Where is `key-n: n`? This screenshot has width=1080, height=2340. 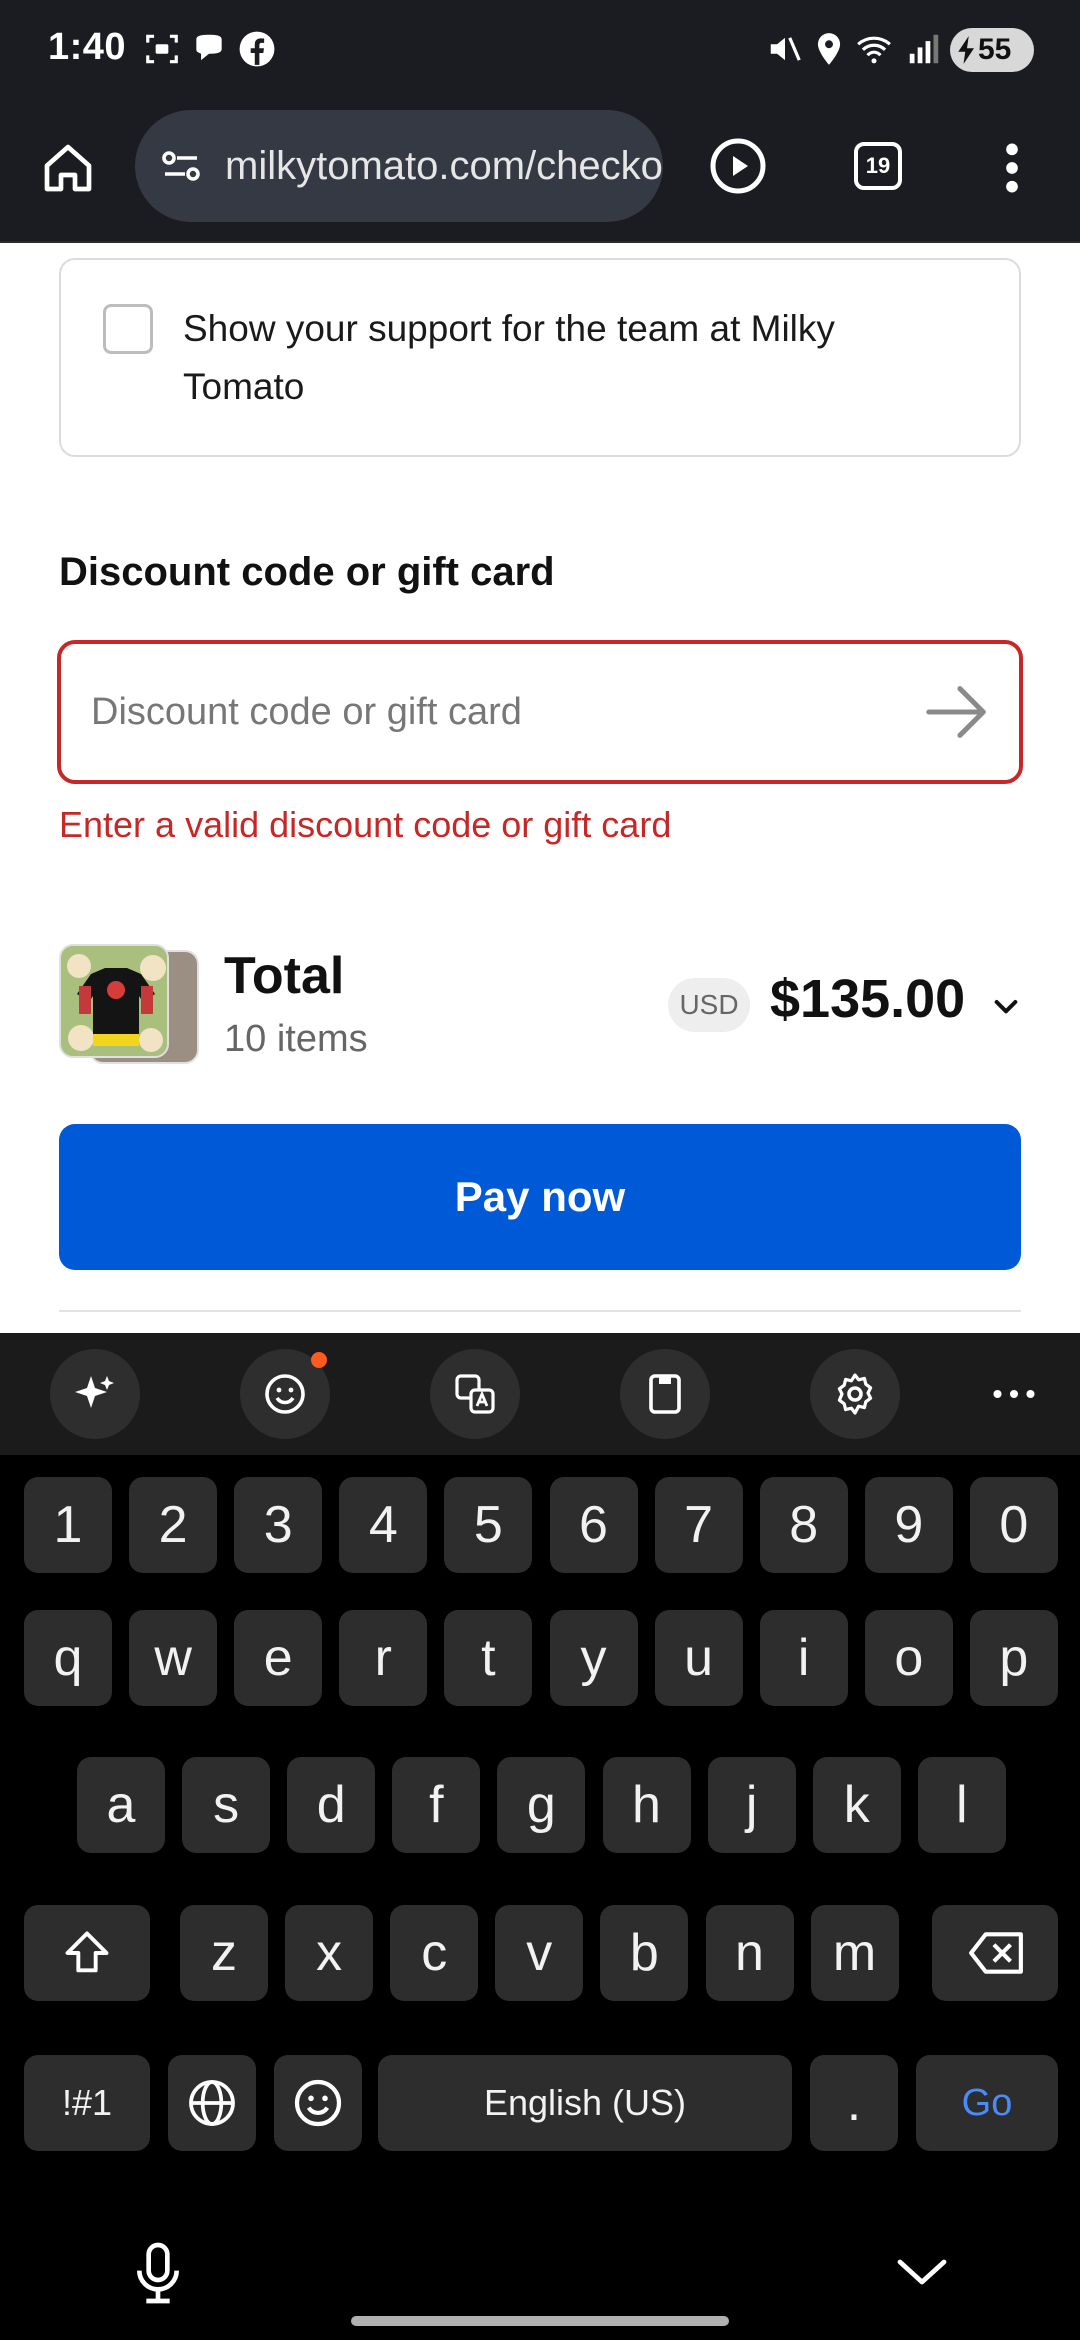 key-n: n is located at coordinates (749, 1953).